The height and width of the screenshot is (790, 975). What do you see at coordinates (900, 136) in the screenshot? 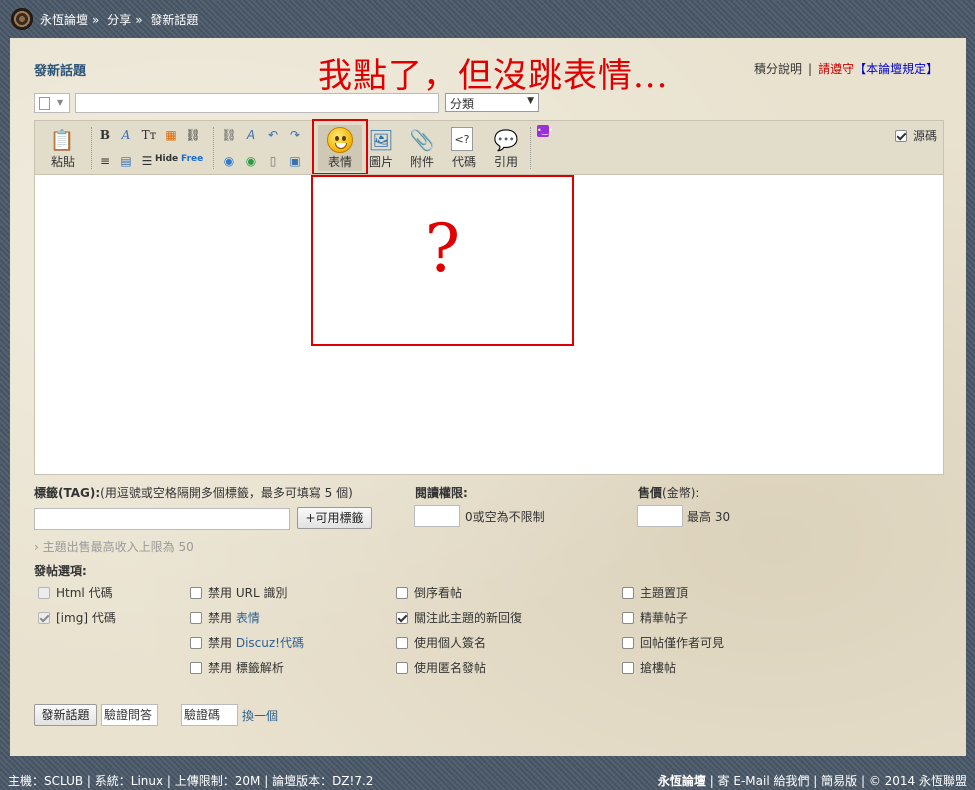
I see `source-checkbox` at bounding box center [900, 136].